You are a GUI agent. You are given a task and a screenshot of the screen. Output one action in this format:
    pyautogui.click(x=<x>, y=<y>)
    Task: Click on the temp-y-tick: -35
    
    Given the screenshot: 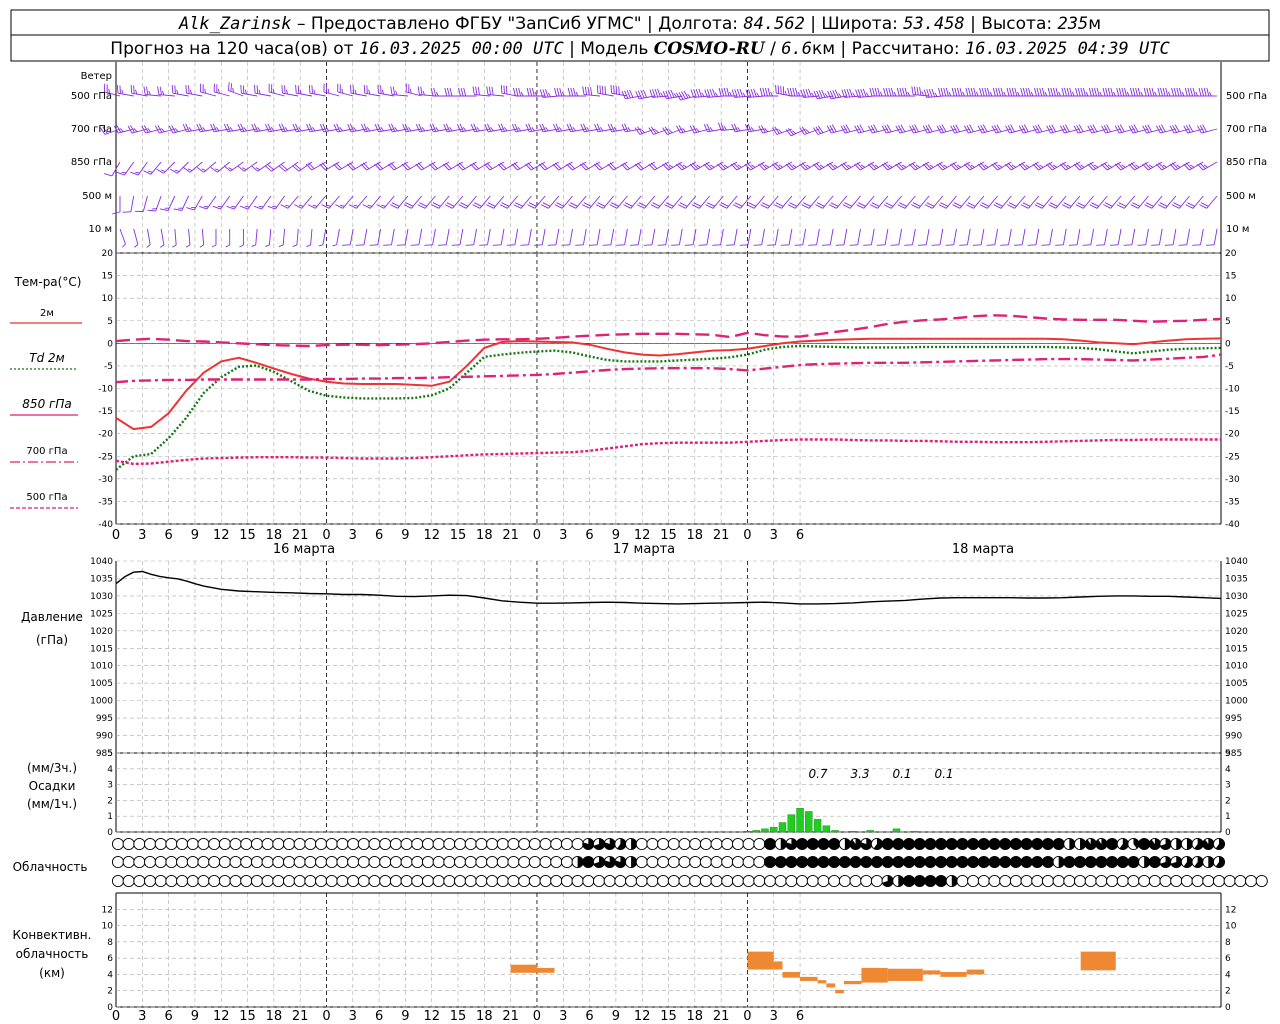 What is the action you would take?
    pyautogui.click(x=105, y=502)
    